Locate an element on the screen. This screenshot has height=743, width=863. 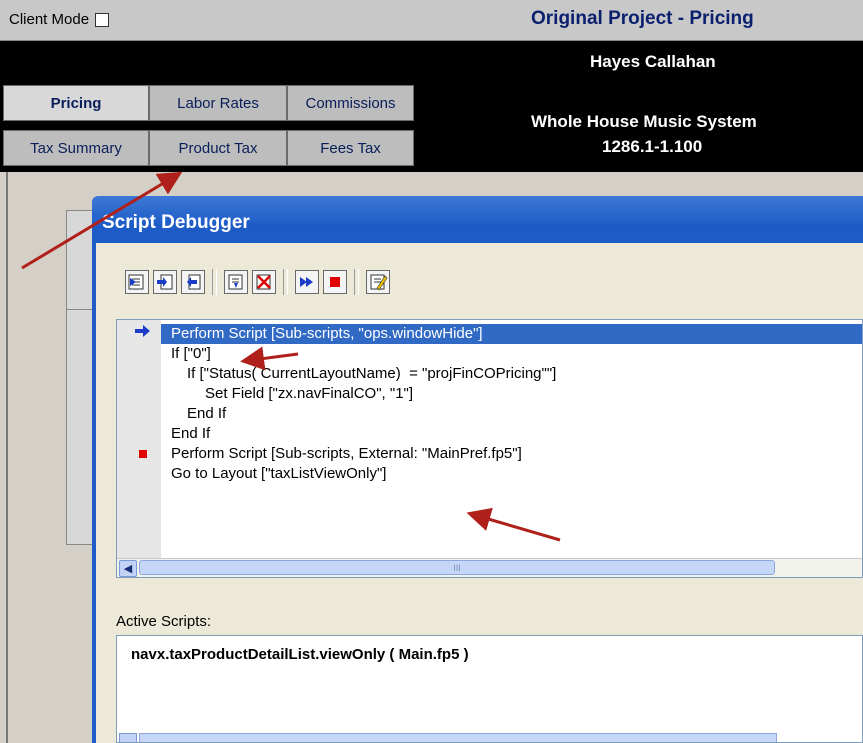
run-icon is located at coordinates (307, 282).